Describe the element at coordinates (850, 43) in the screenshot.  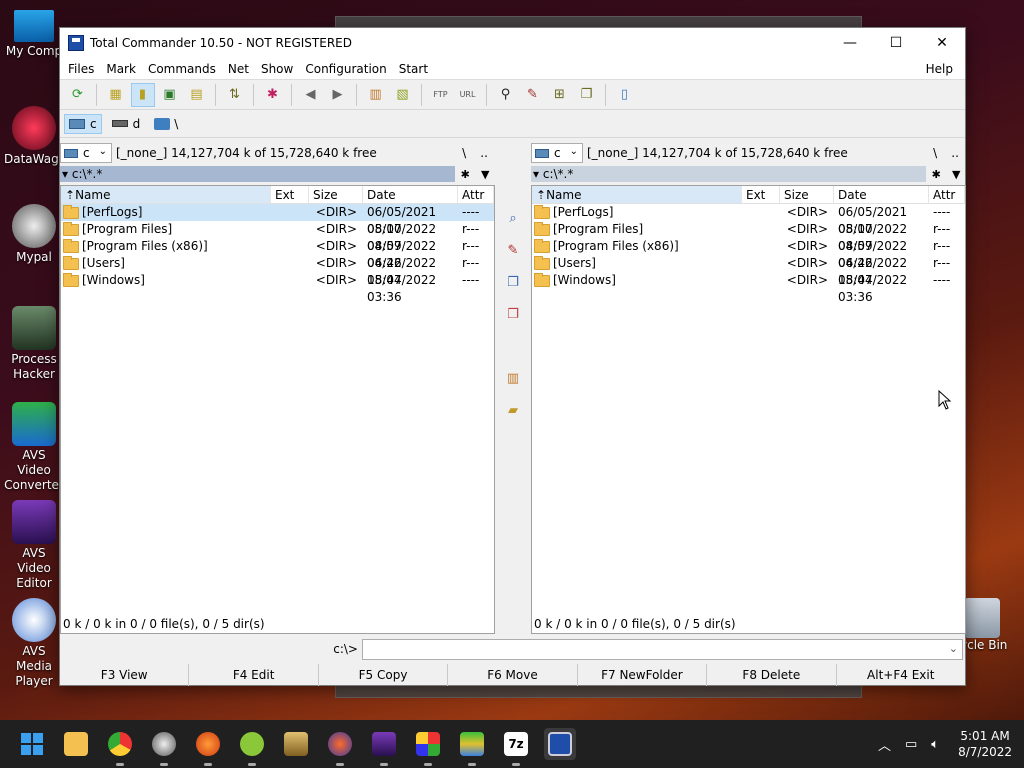
I see `minimize-button: —` at that location.